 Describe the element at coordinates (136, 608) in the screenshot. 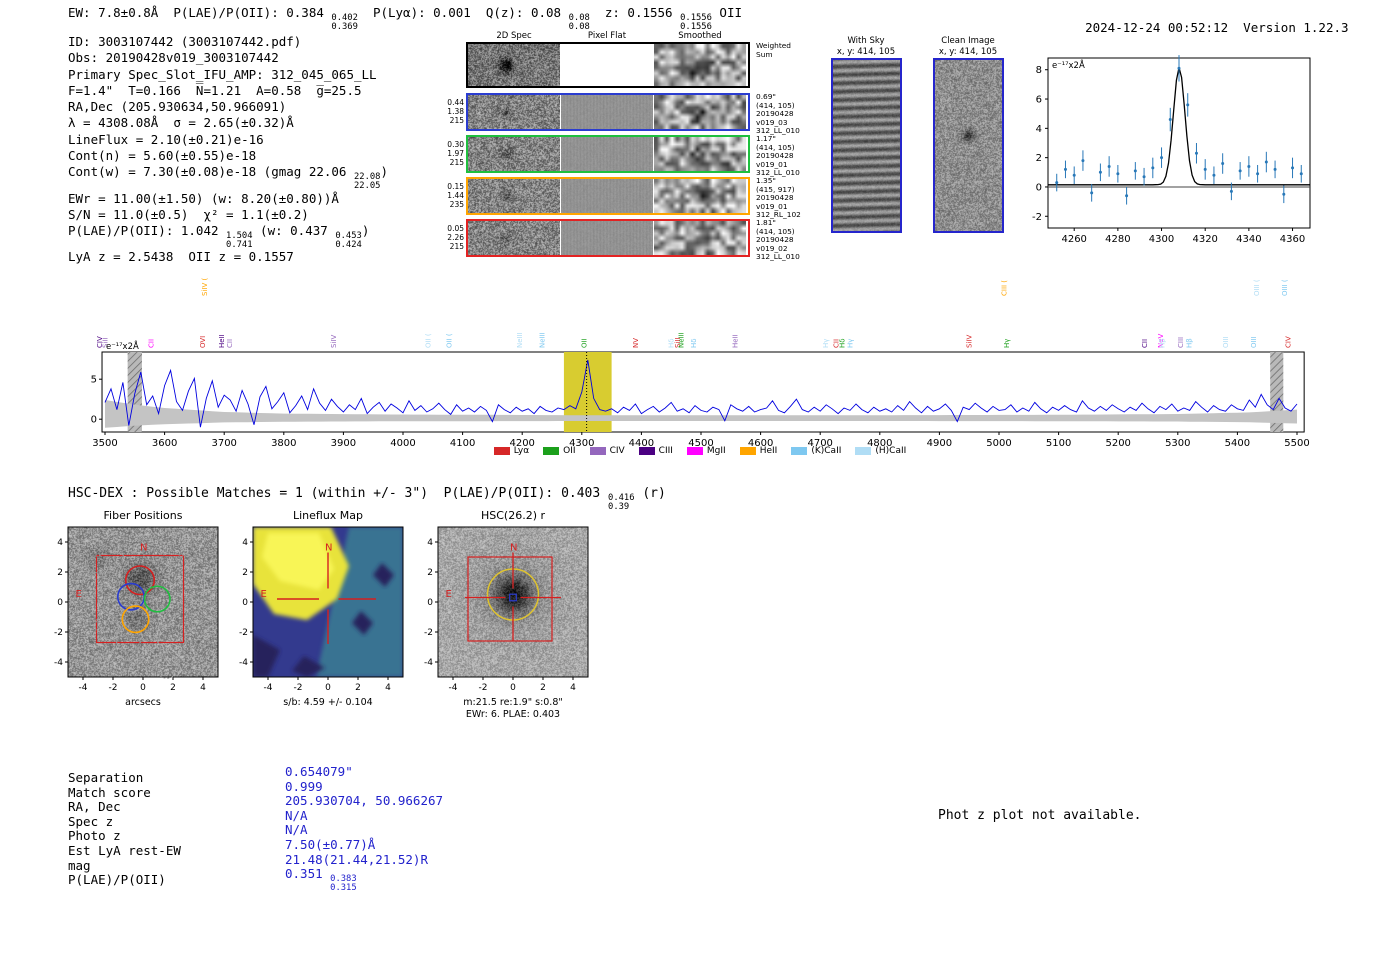

I see `fiber-positions-svg: Fiber Positions -4 -4 -2 -2 0 0 2 2 4 4 N Earcsecs` at that location.